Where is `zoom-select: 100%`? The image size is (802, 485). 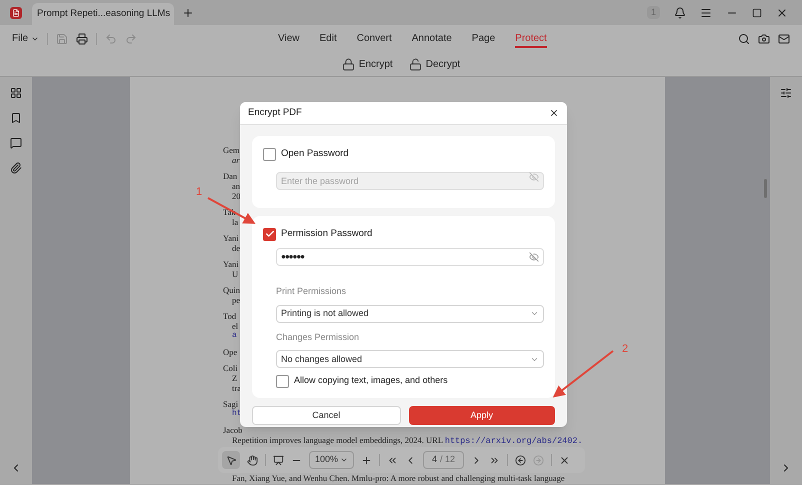 zoom-select: 100% is located at coordinates (331, 460).